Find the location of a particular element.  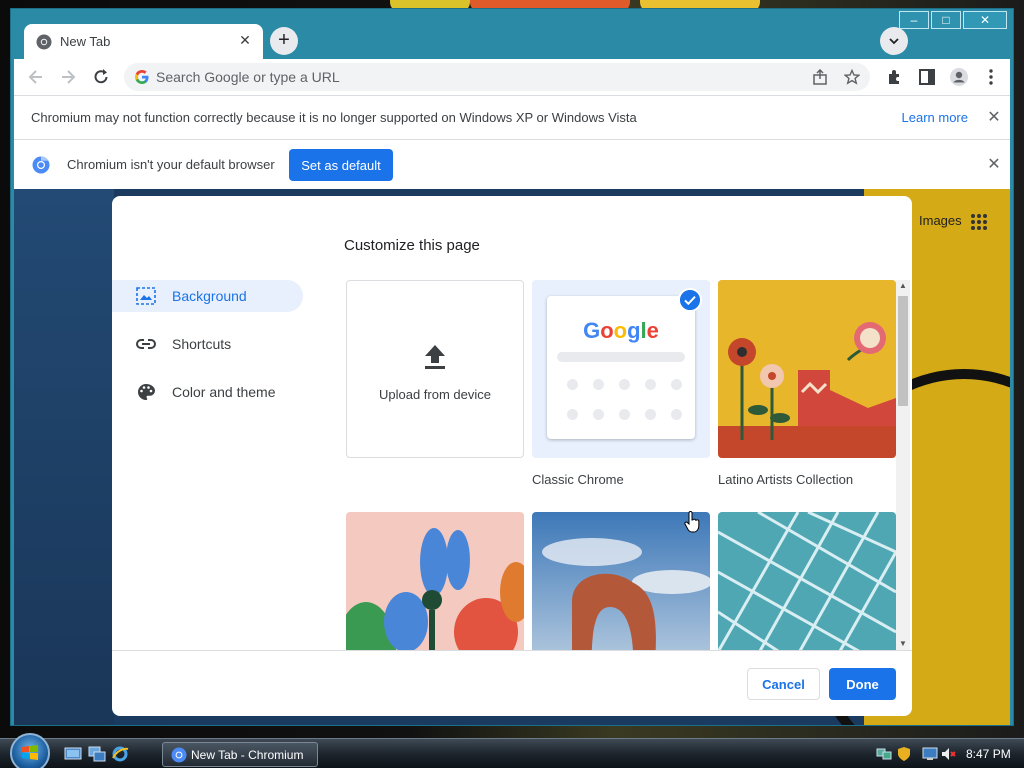

taskbar-window-title: New Tab - Chromium is located at coordinates (247, 755).